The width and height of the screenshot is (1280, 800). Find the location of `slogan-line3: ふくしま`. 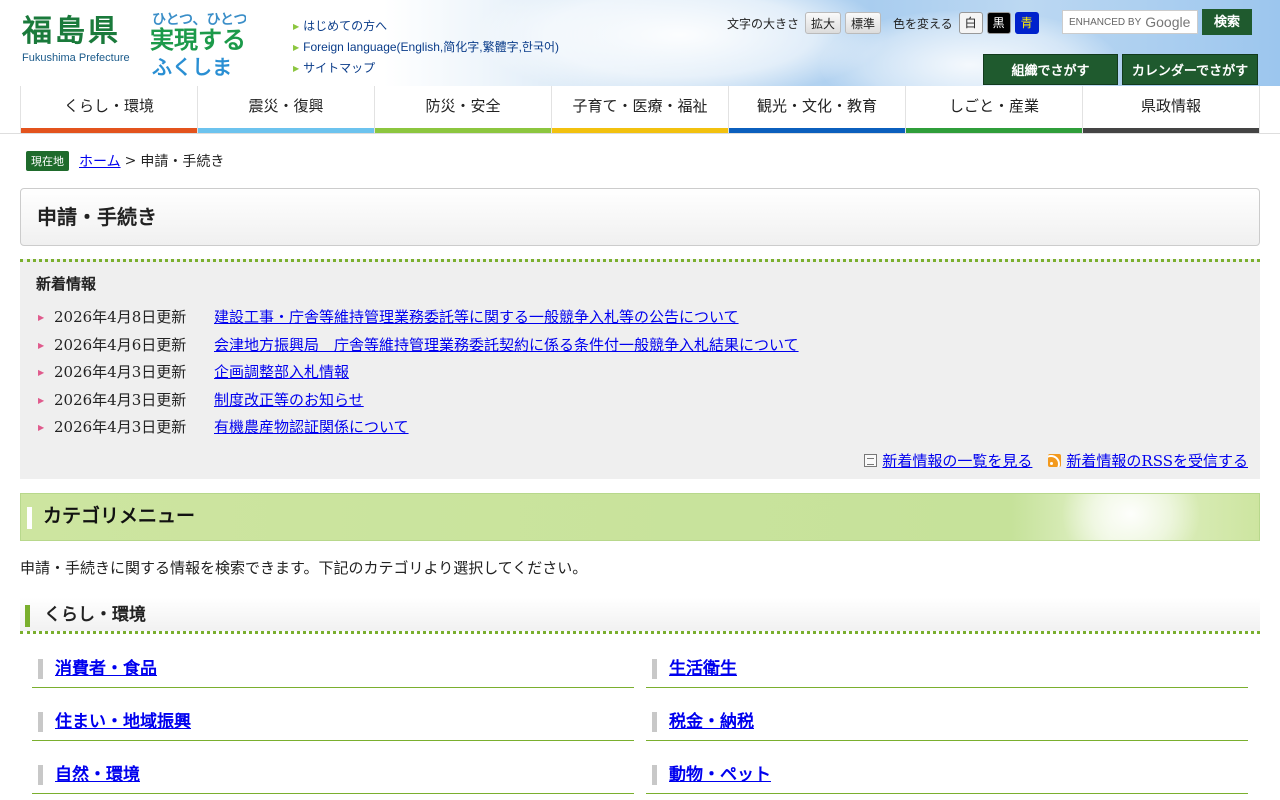

slogan-line3: ふくしま is located at coordinates (192, 67).